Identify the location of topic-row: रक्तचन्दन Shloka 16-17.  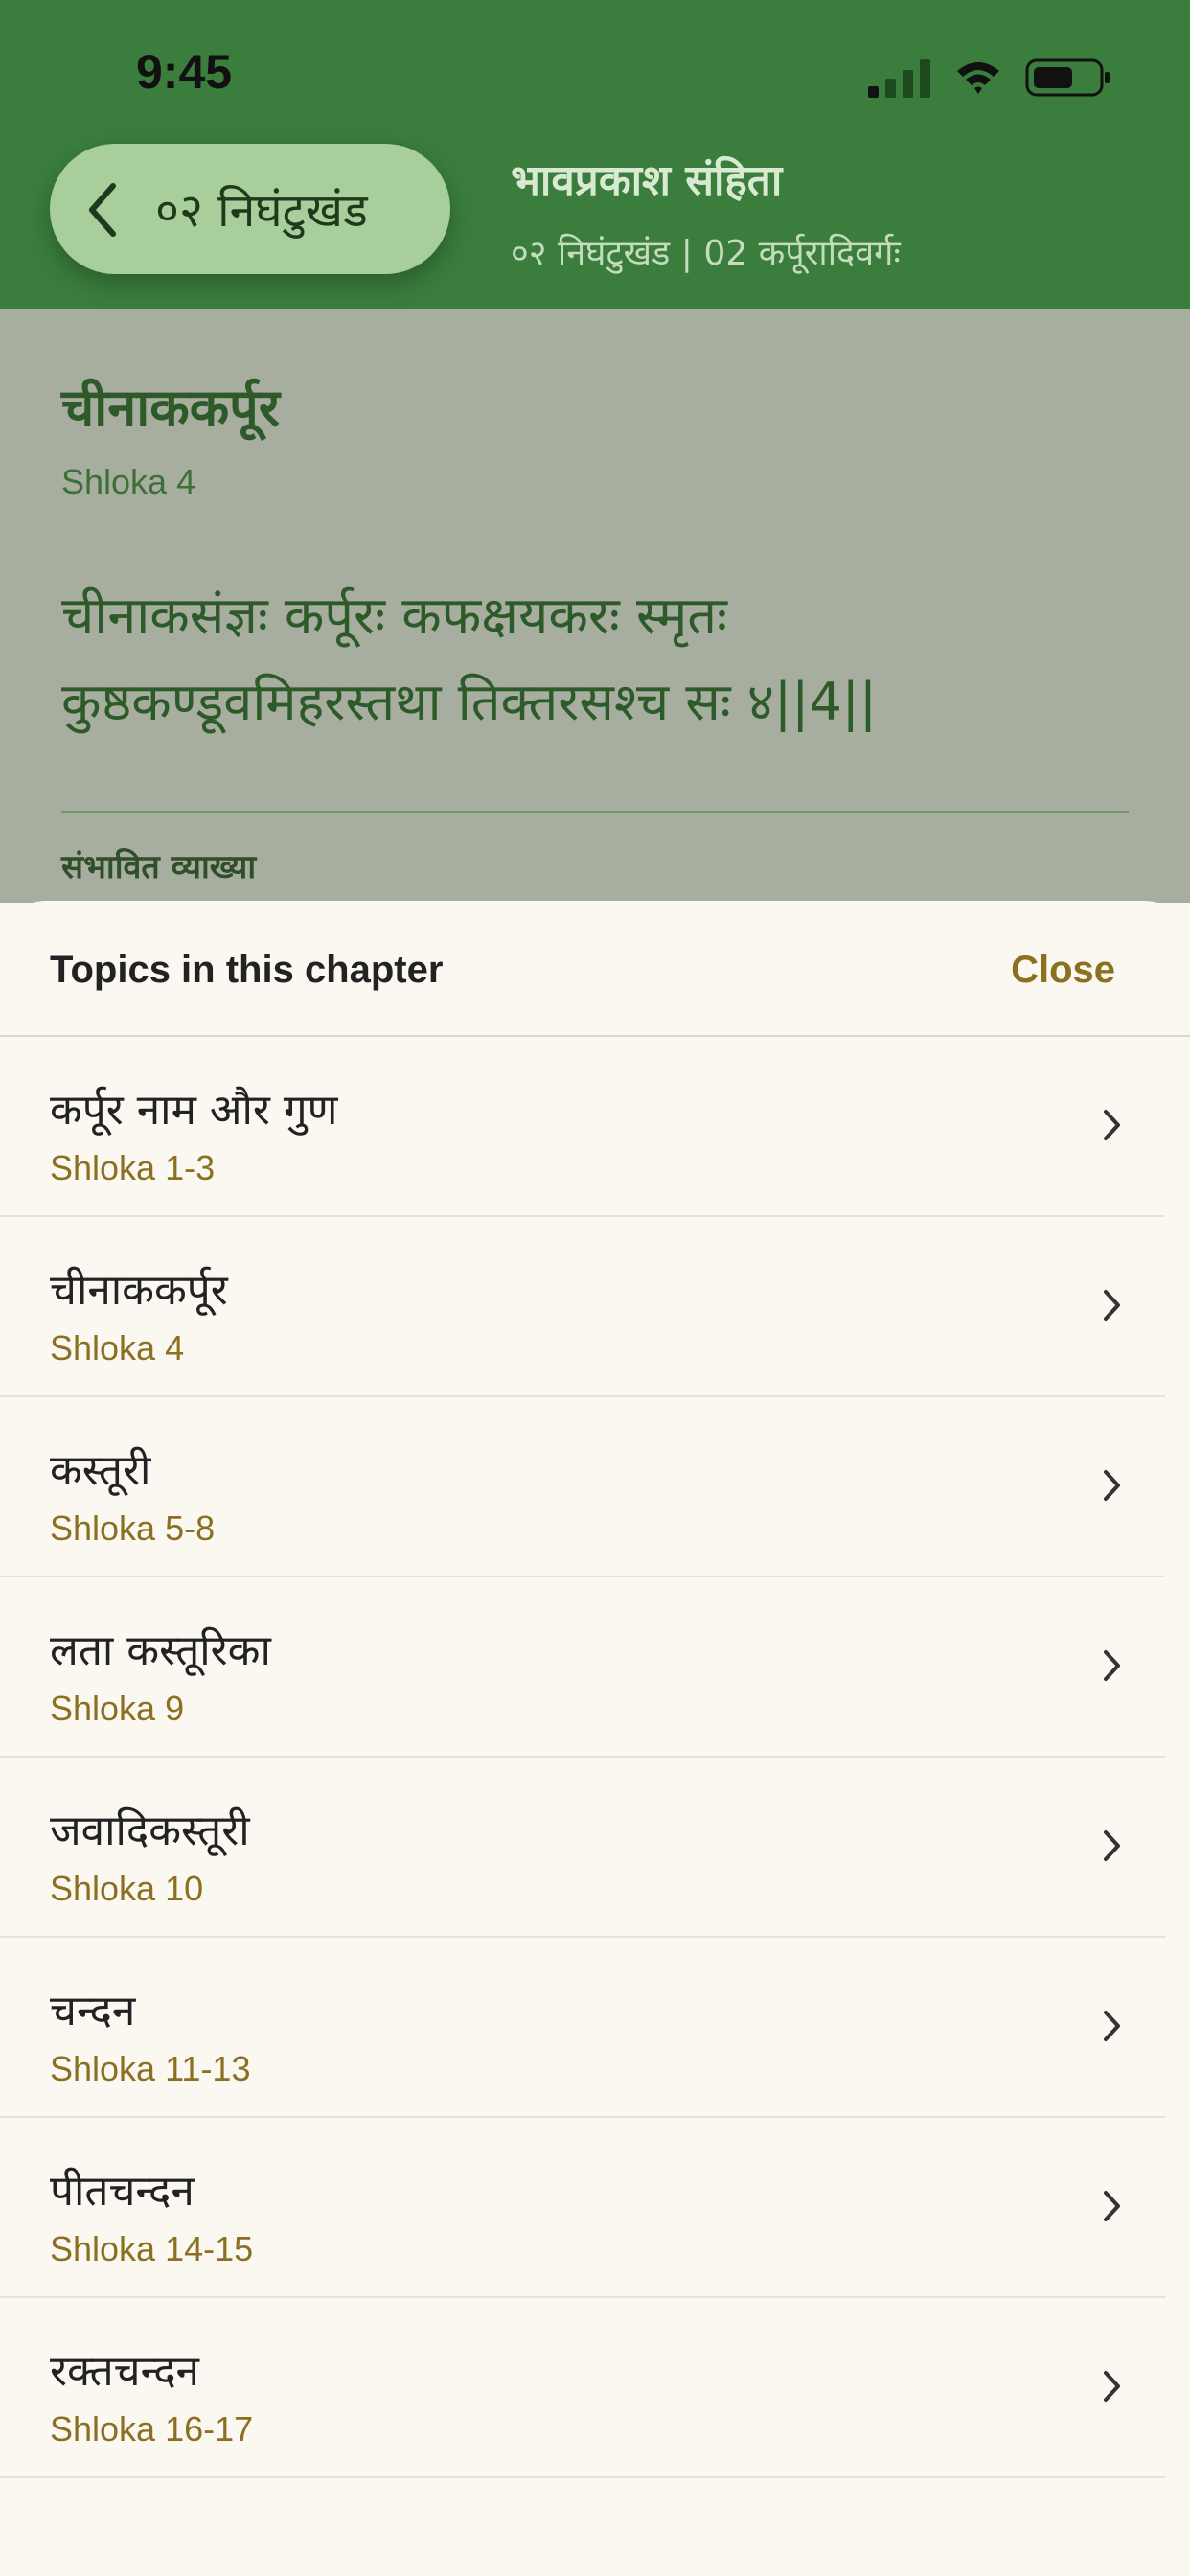
(583, 2388).